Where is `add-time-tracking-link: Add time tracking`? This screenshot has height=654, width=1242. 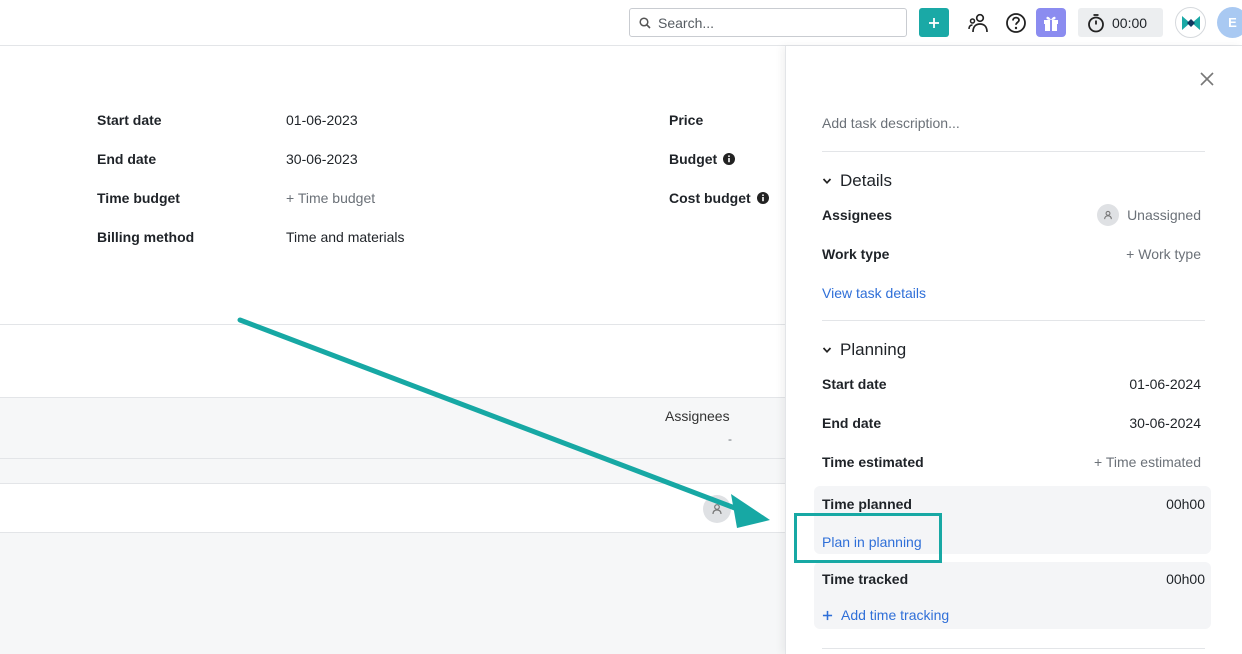
add-time-tracking-link: Add time tracking is located at coordinates (885, 615).